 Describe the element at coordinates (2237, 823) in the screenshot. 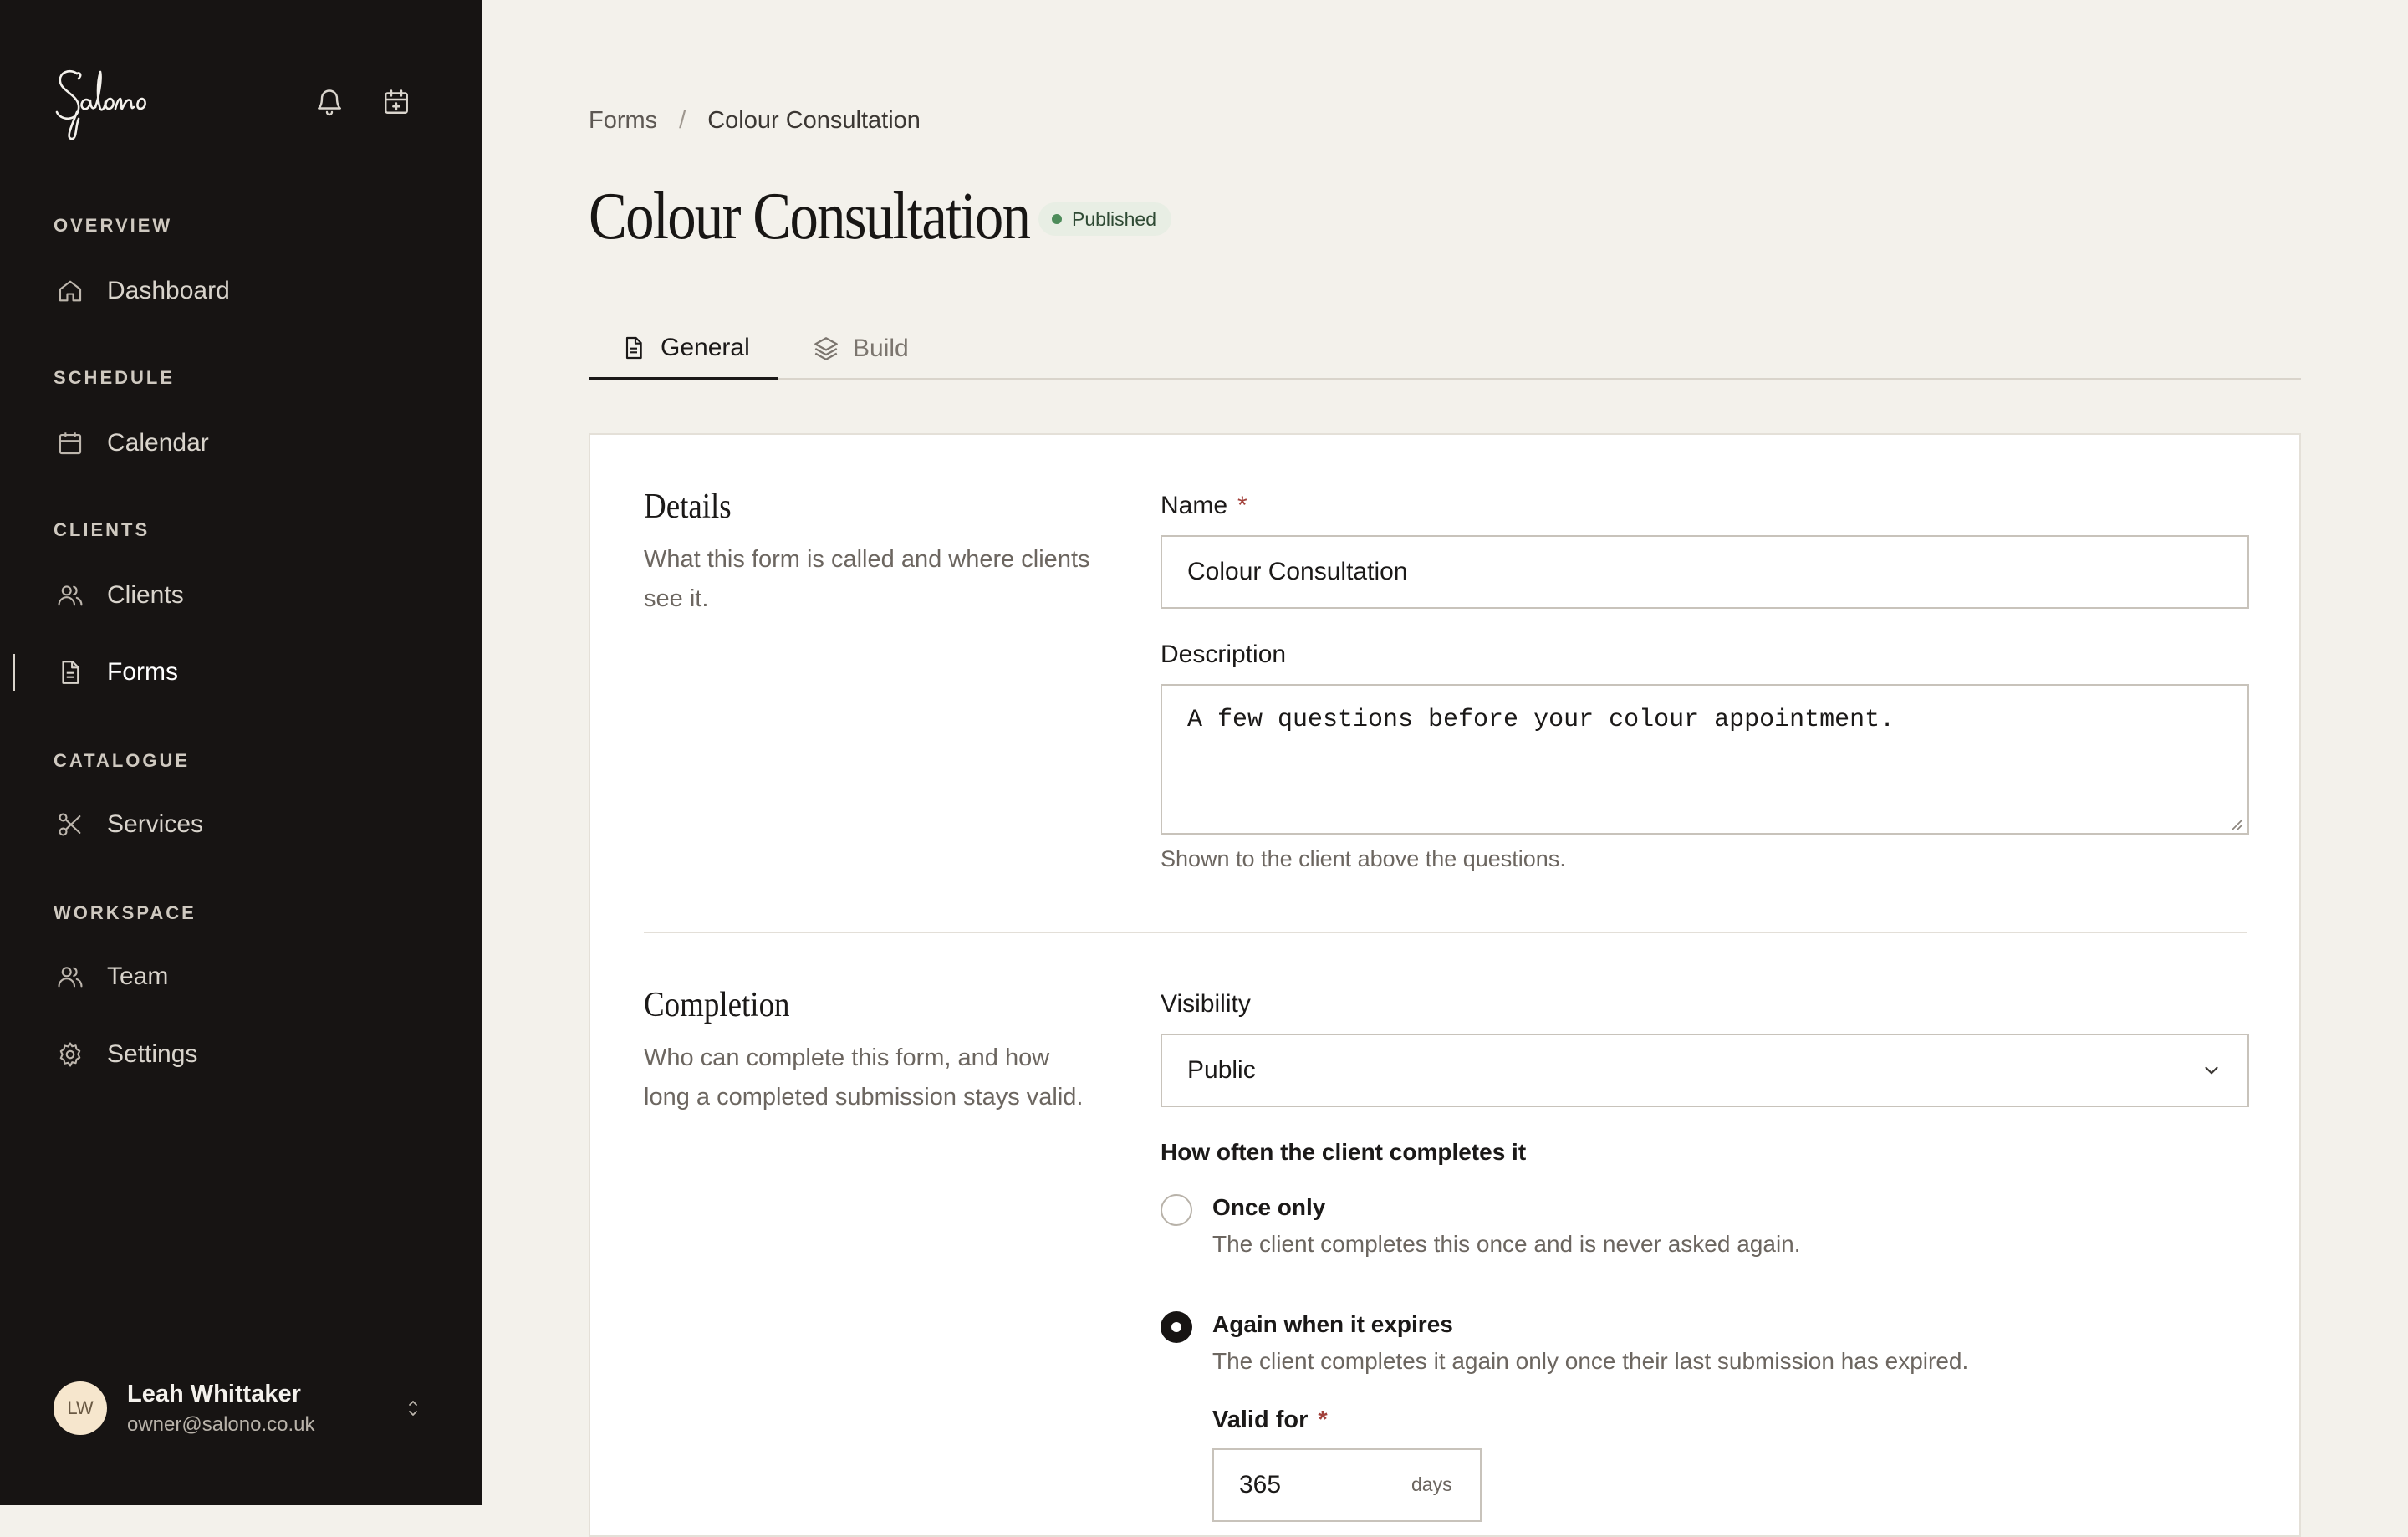

I see `resize-handle-icon` at that location.